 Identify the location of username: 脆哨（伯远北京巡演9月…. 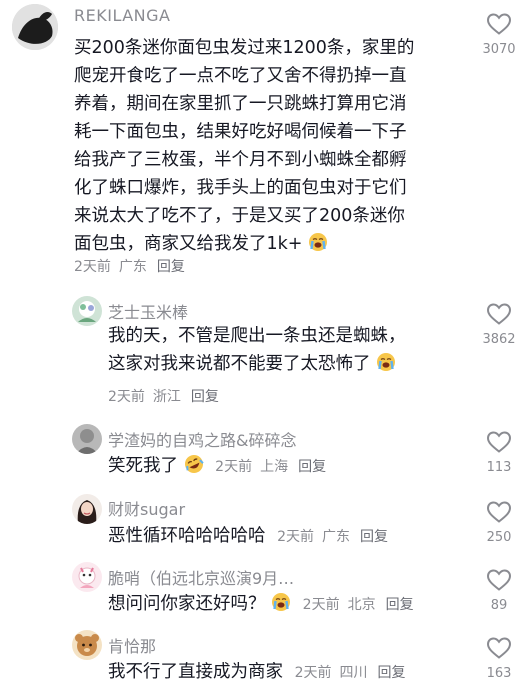
(201, 577).